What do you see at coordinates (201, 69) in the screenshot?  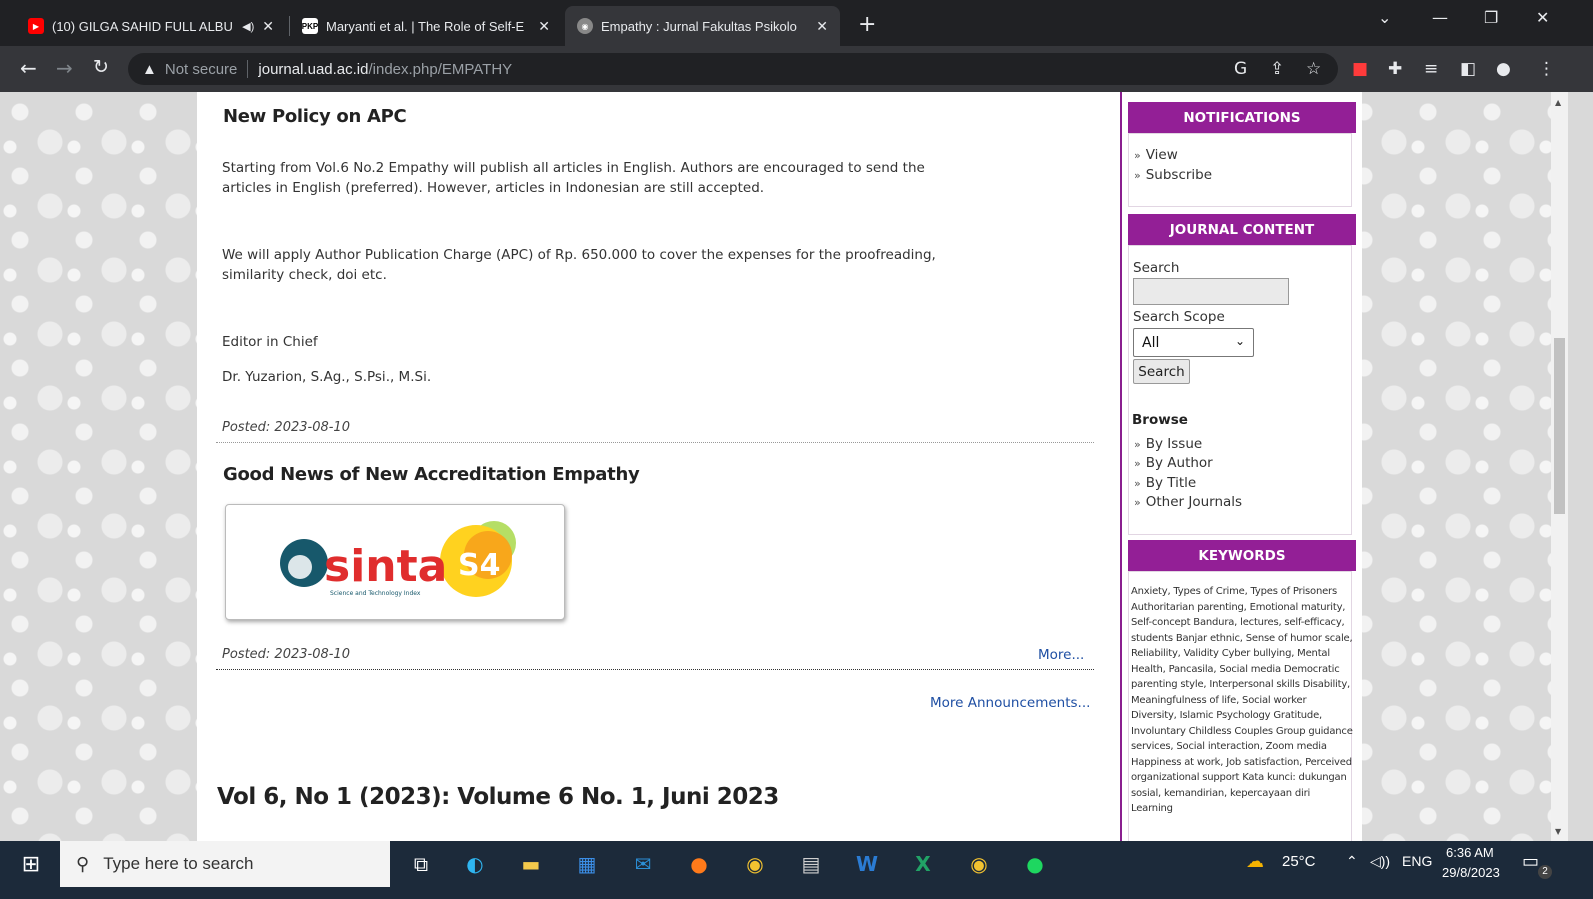 I see `security-label: Not secure` at bounding box center [201, 69].